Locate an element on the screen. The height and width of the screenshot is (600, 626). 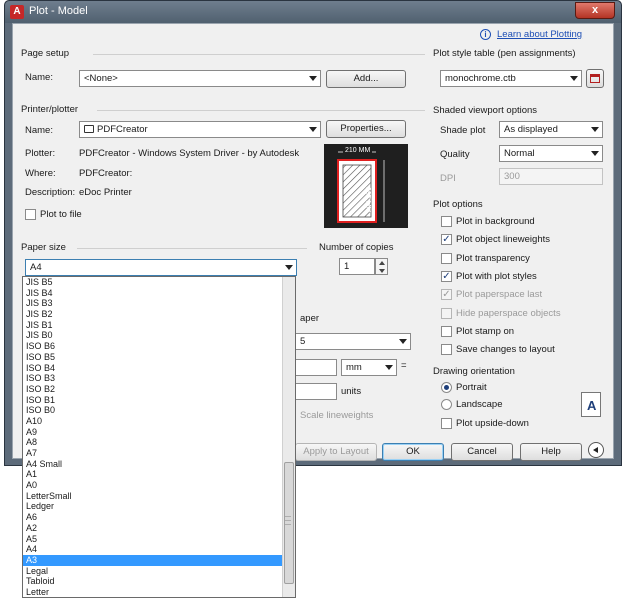
dropdown-scrollbar: — — — is located at coordinates (288, 437).